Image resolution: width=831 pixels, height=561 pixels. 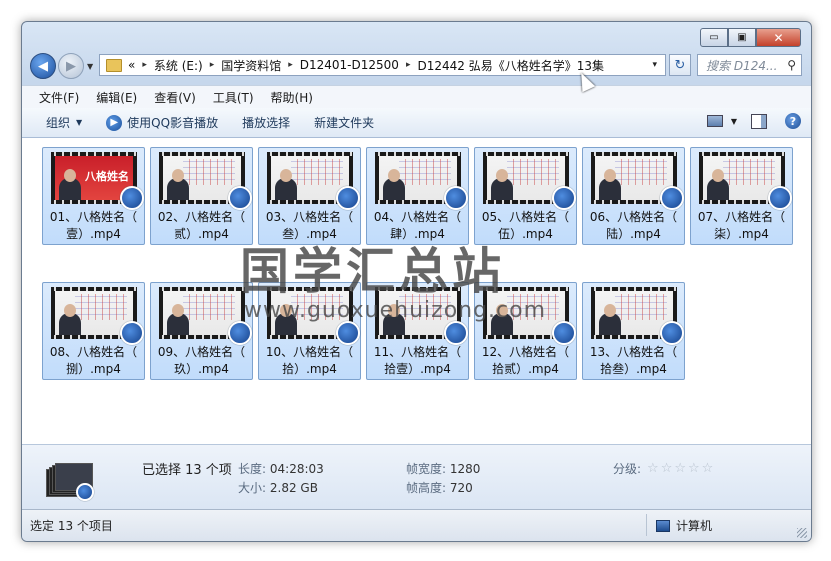 I want to click on file-item: 02、八格姓名（ 贰）.mp4, so click(x=201, y=196).